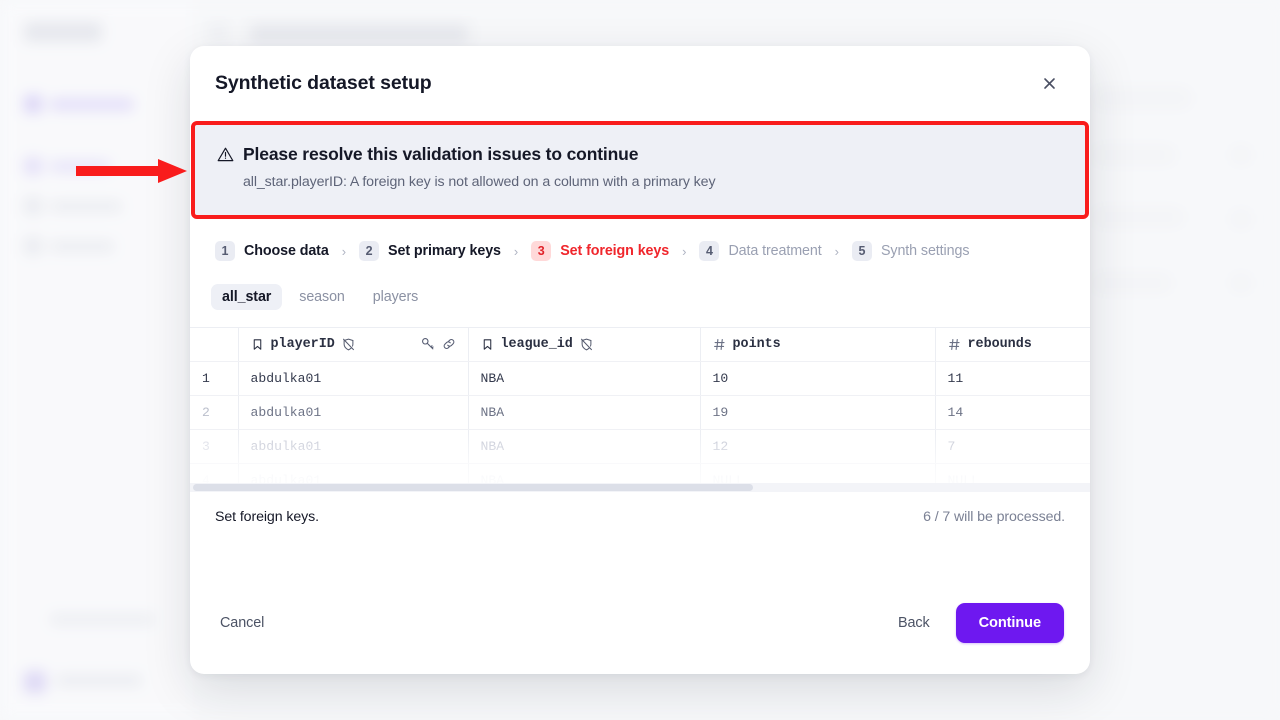  Describe the element at coordinates (218, 32) in the screenshot. I see `background-icon` at that location.